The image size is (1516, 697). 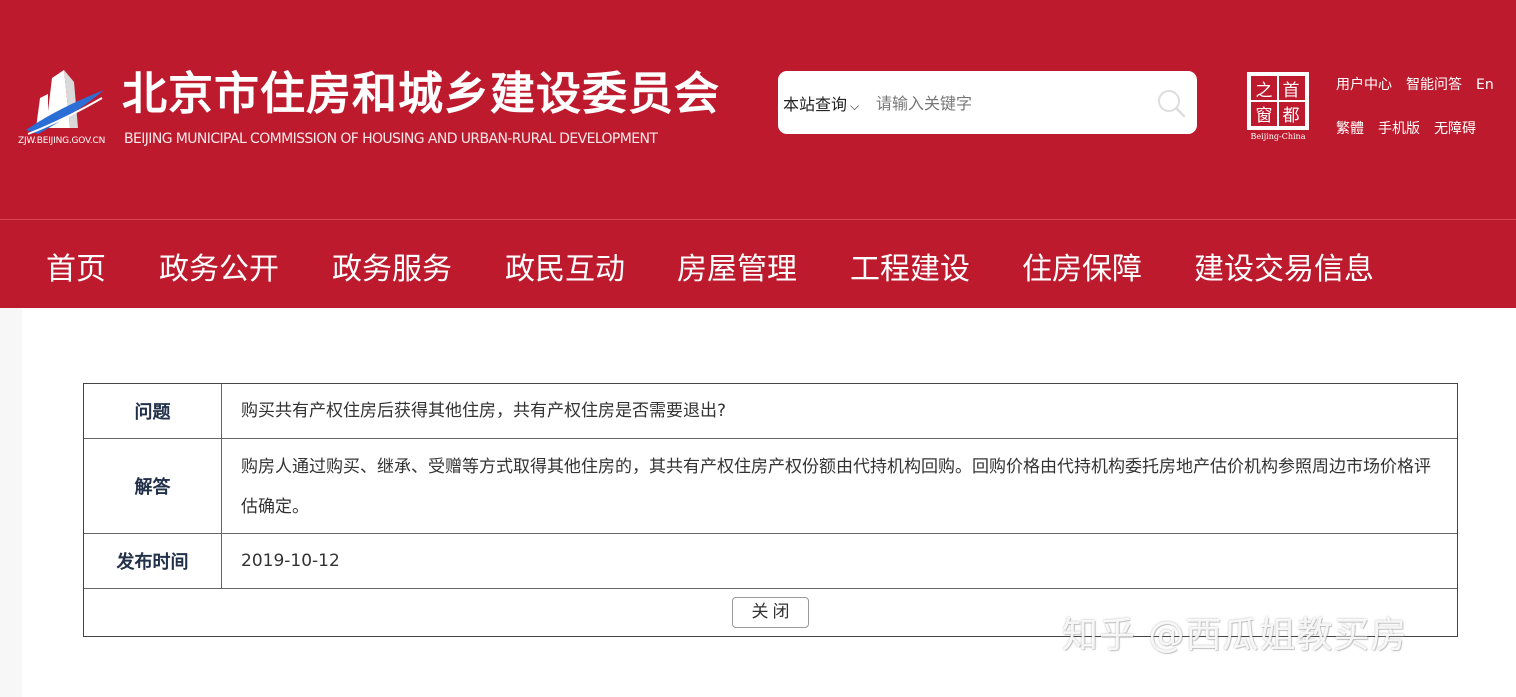 I want to click on top-links-row1: 用户中心 智能问答 En, so click(x=1422, y=84).